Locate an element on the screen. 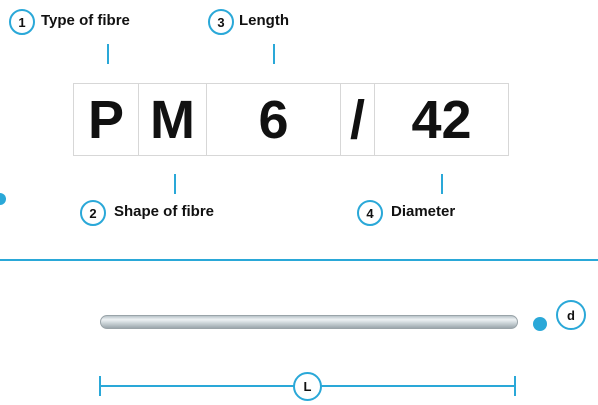 The width and height of the screenshot is (598, 405). side-marker-dot is located at coordinates (3, 199).